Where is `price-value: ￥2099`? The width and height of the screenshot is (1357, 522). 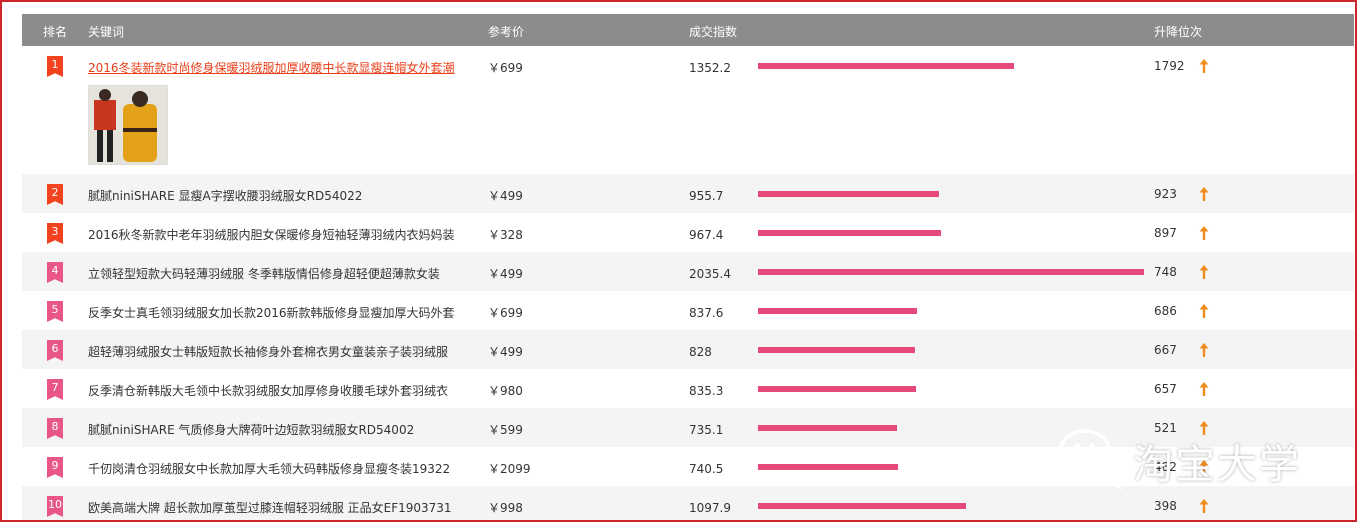 price-value: ￥2099 is located at coordinates (509, 469).